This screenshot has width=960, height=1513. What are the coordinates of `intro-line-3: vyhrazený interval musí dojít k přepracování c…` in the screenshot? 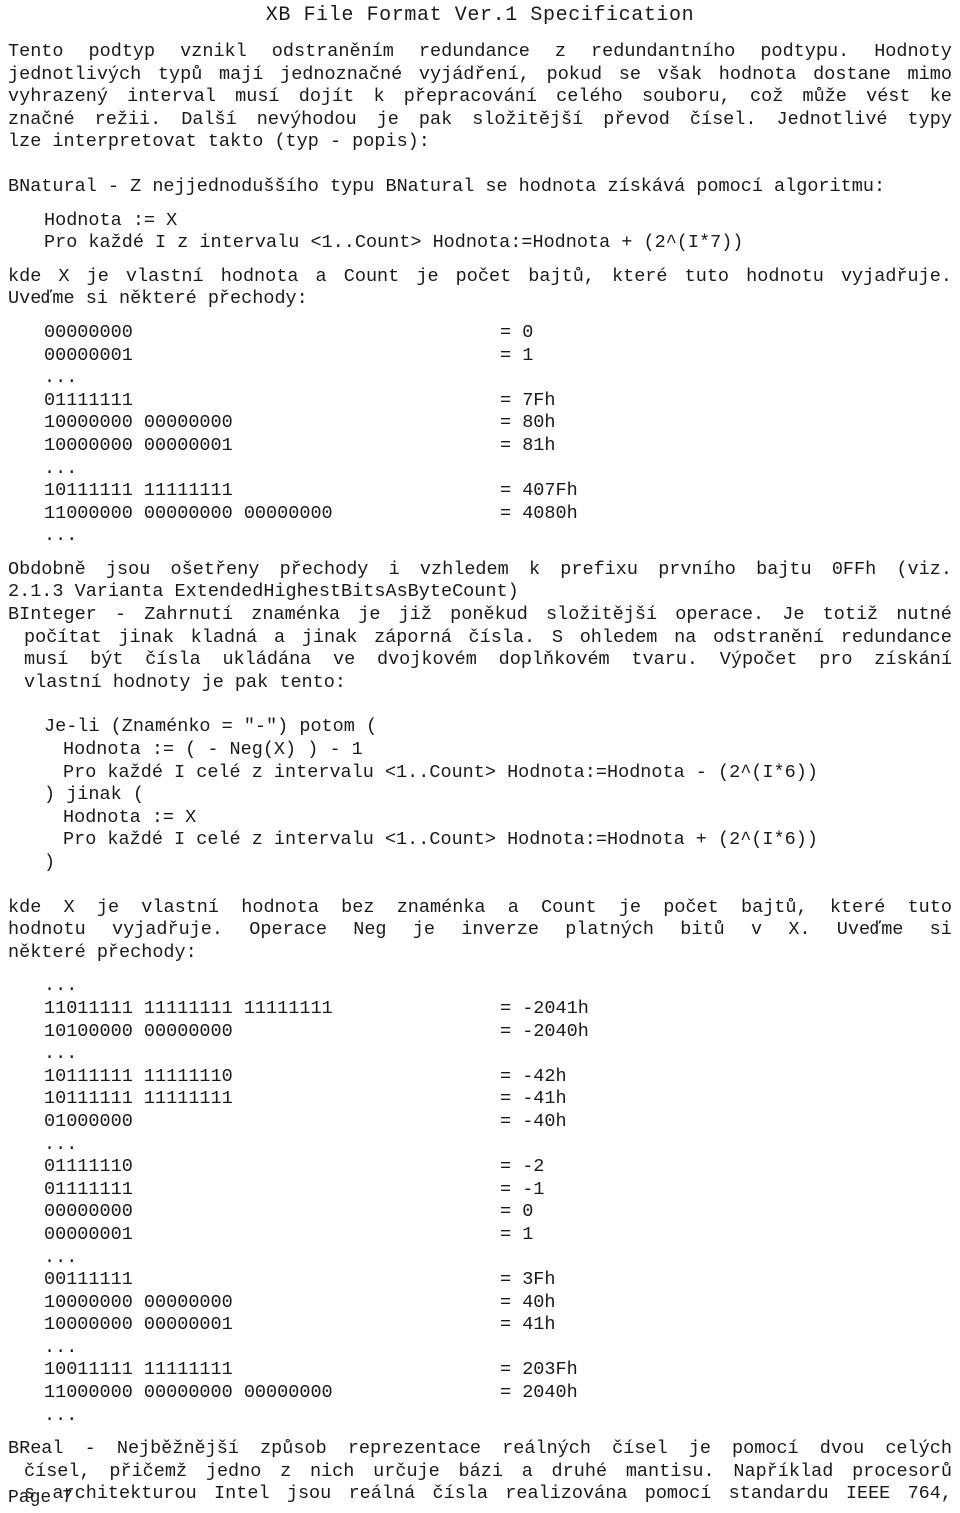 It's located at (480, 97).